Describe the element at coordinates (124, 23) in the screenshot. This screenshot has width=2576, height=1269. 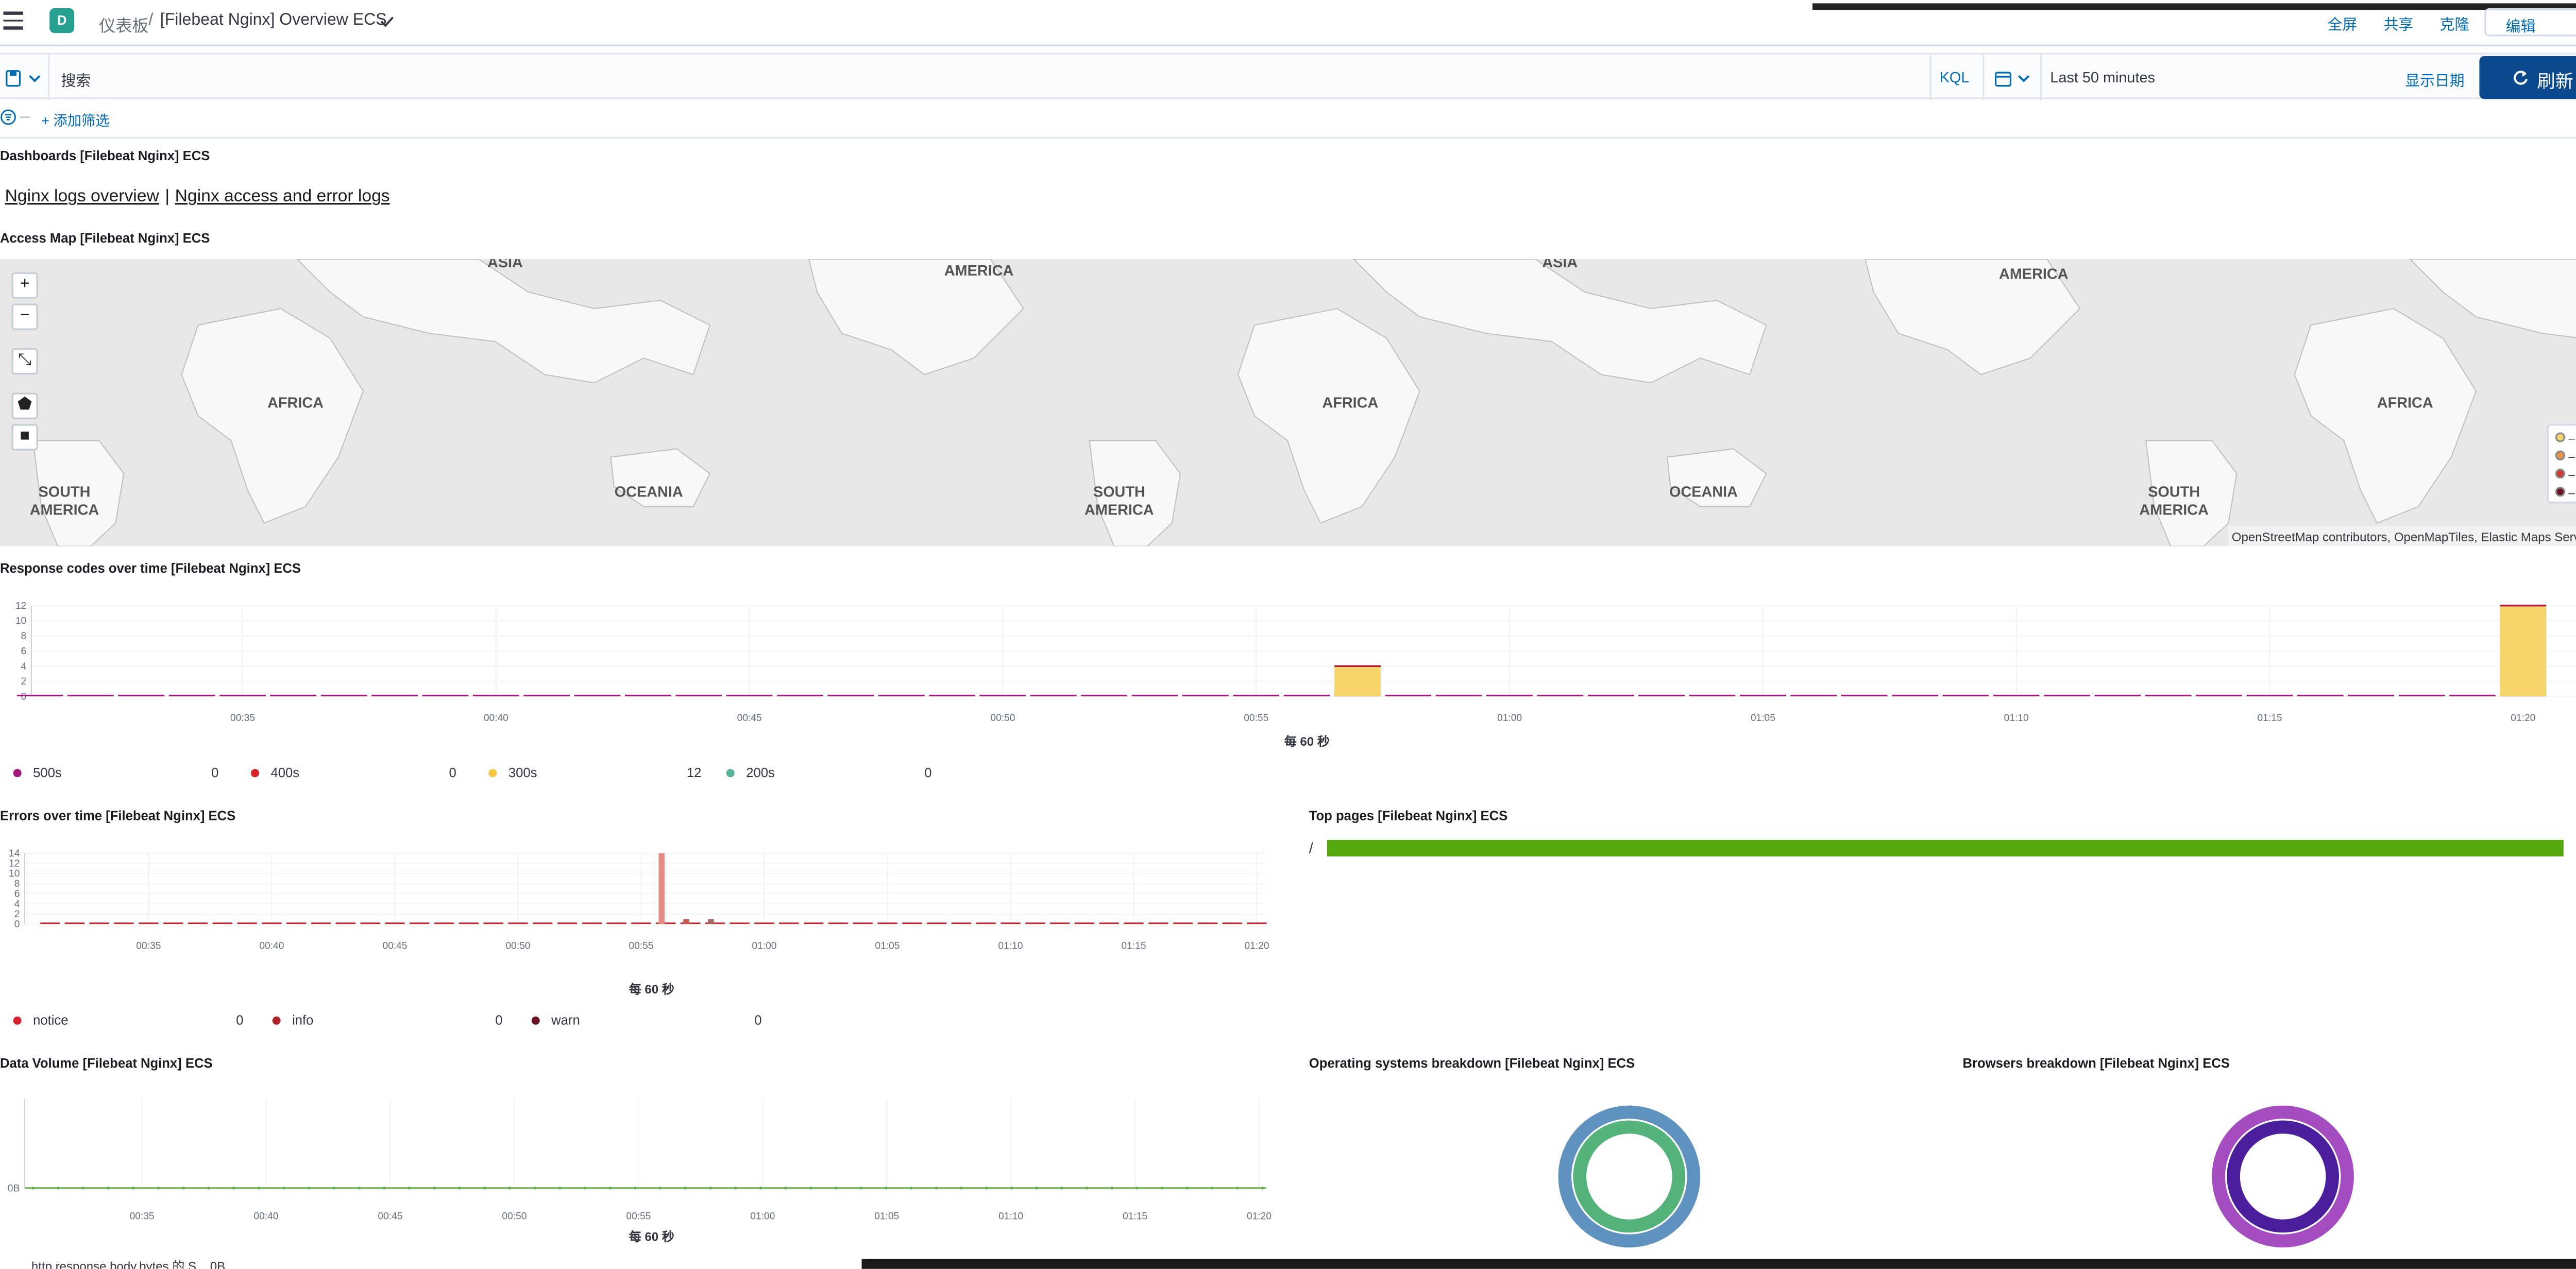
I see `breadcrumb-dashboards: 仪表板` at that location.